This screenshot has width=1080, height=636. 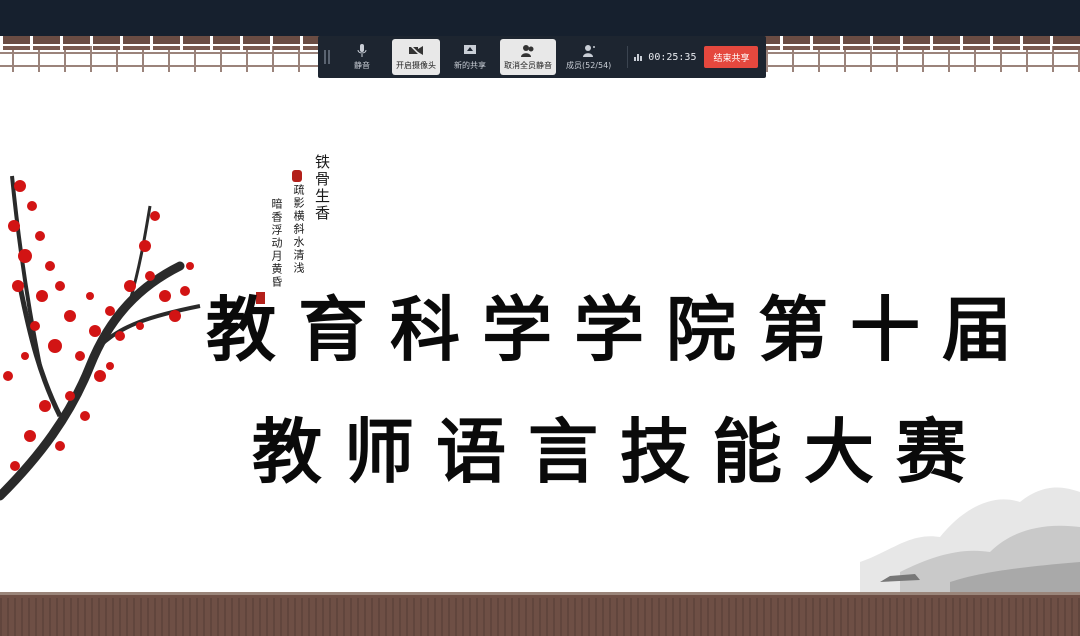 I want to click on drag-handle-icon, so click(x=327, y=57).